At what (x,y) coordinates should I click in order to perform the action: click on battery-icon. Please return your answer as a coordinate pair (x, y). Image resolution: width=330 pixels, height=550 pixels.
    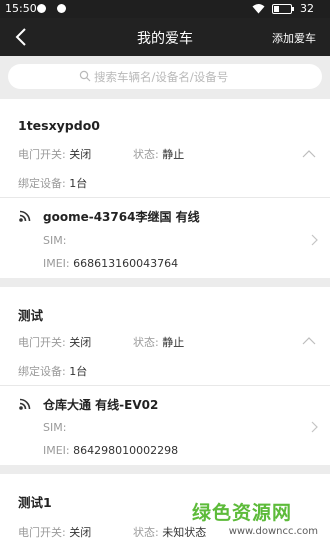
    Looking at the image, I should click on (283, 9).